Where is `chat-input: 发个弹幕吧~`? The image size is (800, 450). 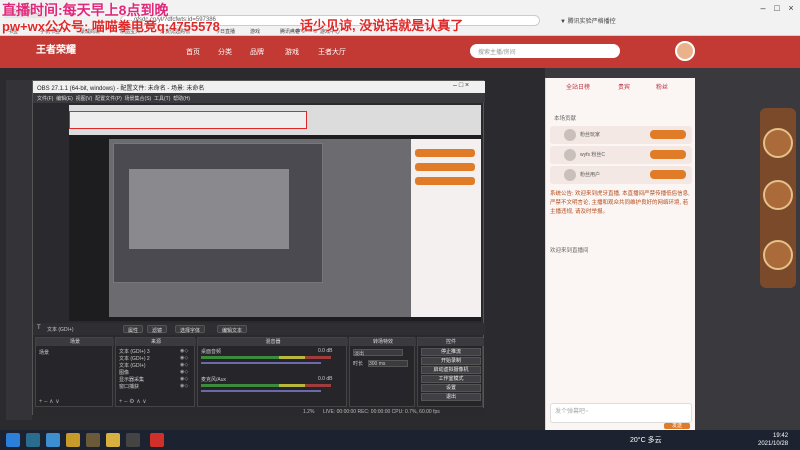
chat-input: 发个弹幕吧~ is located at coordinates (621, 413).